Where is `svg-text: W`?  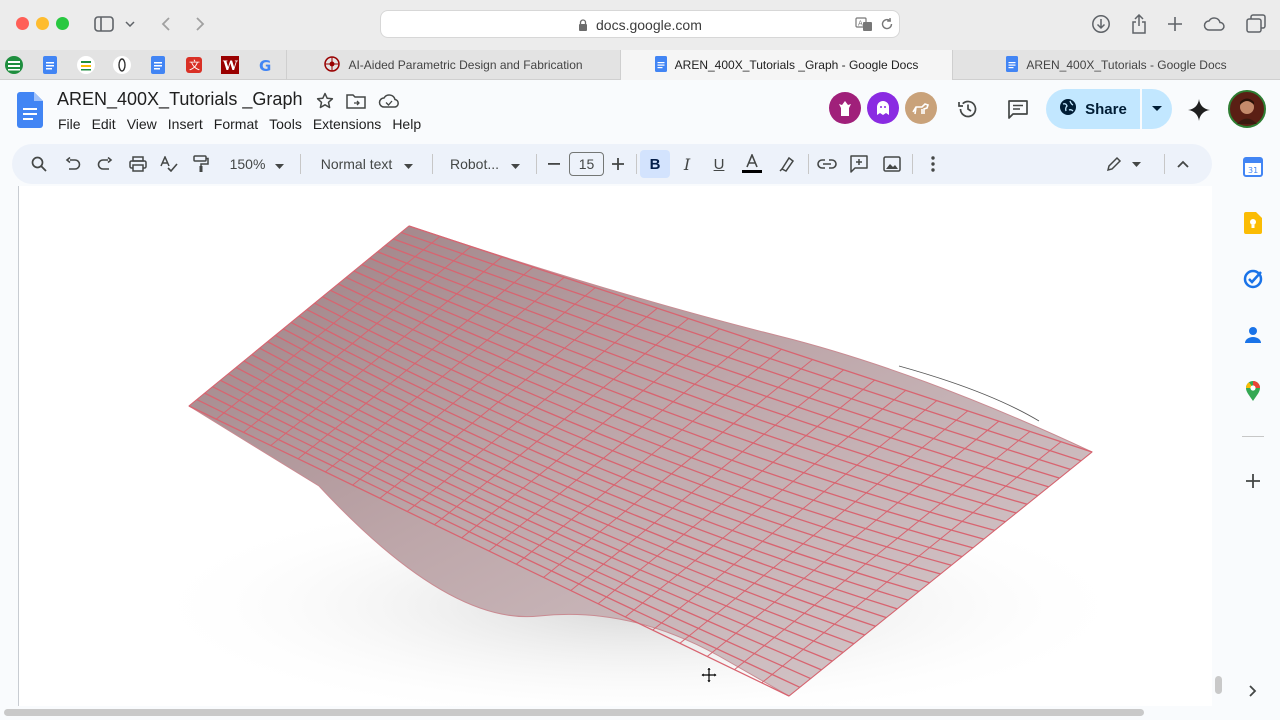
svg-text: W is located at coordinates (230, 66).